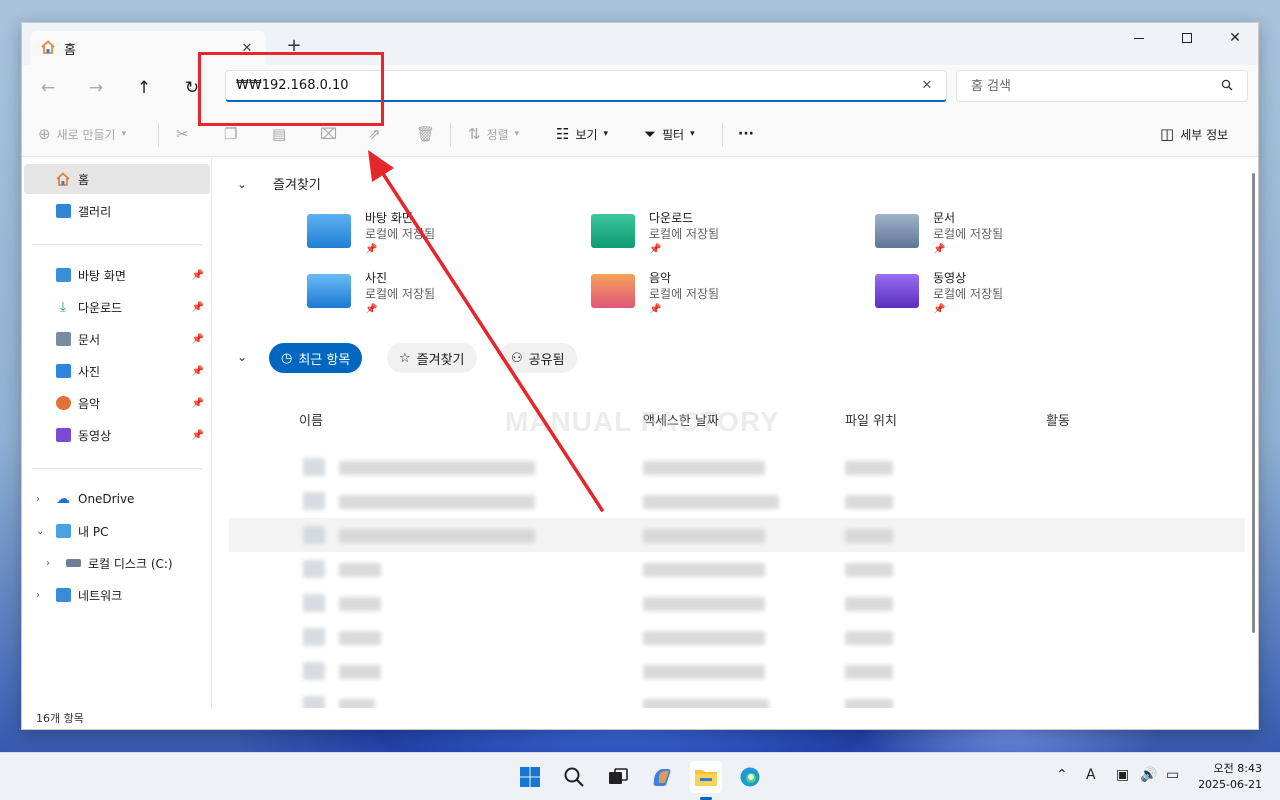 This screenshot has width=1280, height=800. I want to click on start-button, so click(530, 777).